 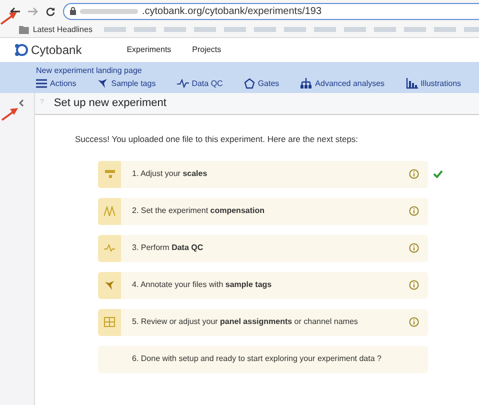 What do you see at coordinates (109, 211) in the screenshot?
I see `peaks-icon` at bounding box center [109, 211].